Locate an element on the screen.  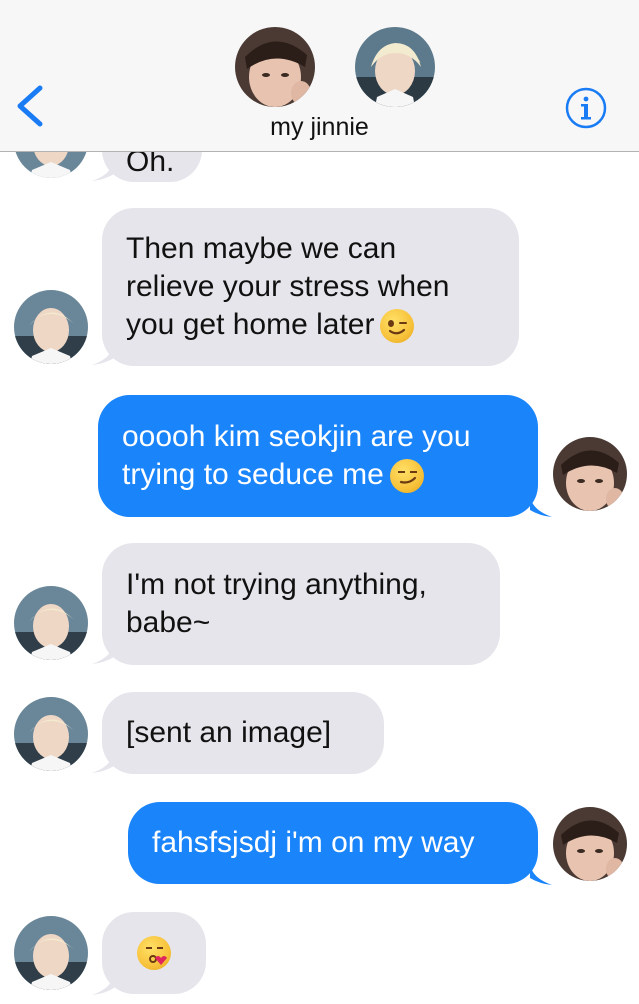
smirking-face-icon is located at coordinates (406, 476).